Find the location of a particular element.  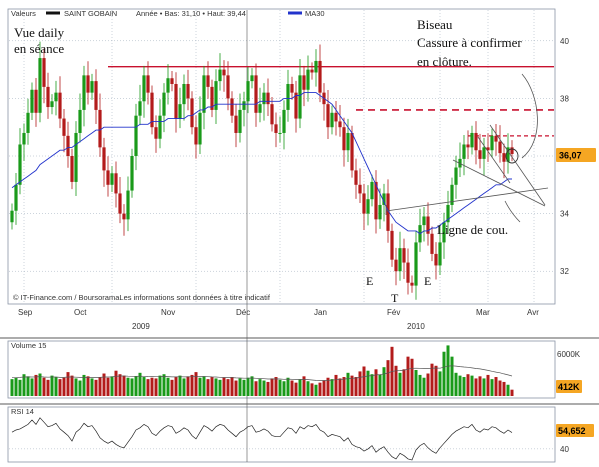

x-tick-label: Fév is located at coordinates (393, 312).